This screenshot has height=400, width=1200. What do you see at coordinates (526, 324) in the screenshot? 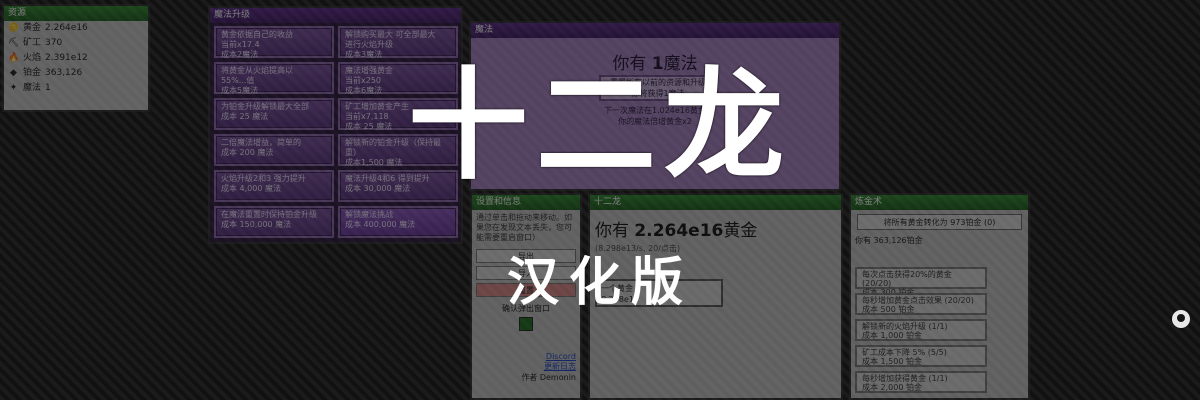
I see `confirm-popup-toggle` at bounding box center [526, 324].